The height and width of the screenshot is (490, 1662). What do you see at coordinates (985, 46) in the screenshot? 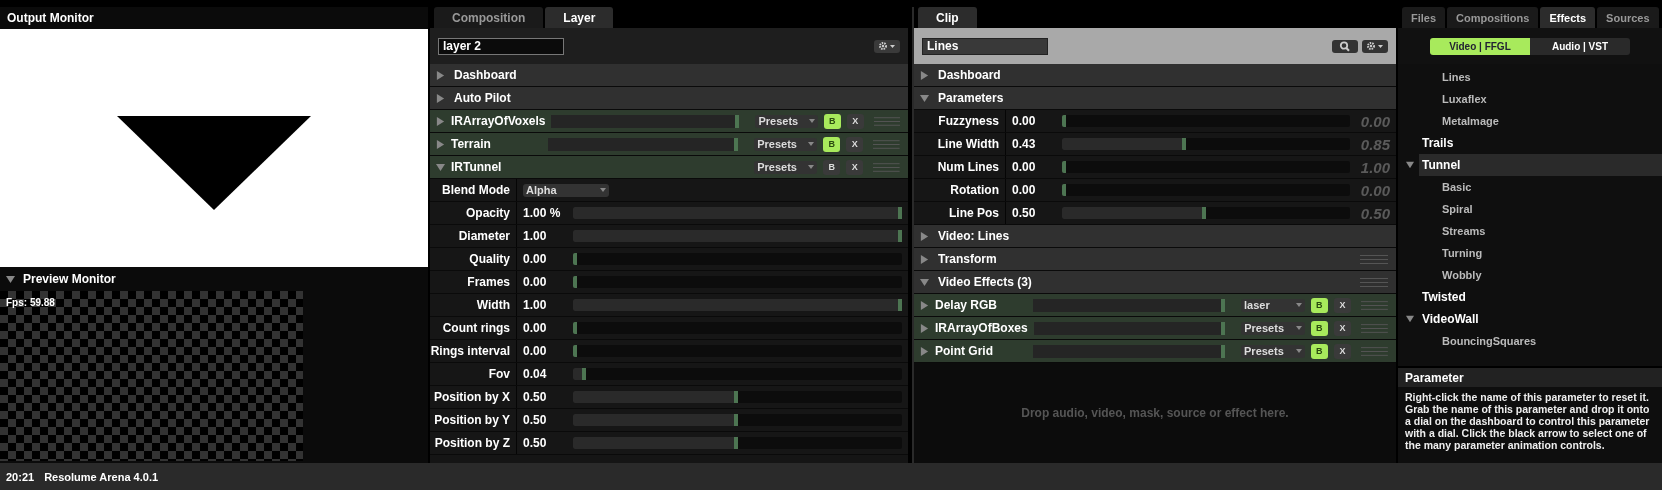
I see `name-field: Lines` at bounding box center [985, 46].